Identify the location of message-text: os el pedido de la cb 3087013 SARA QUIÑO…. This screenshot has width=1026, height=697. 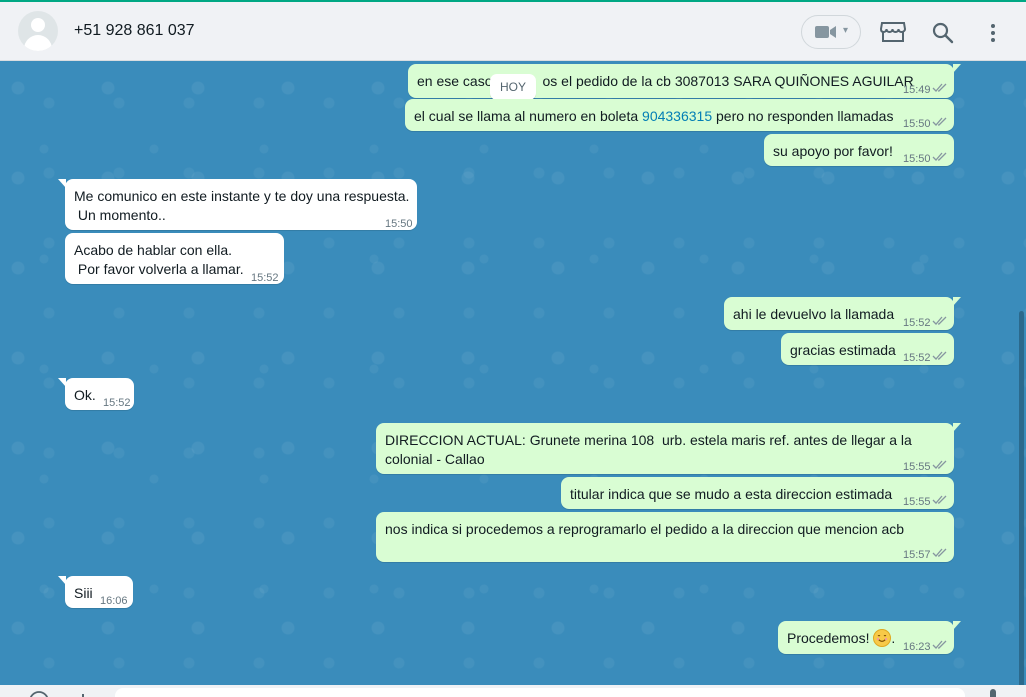
(728, 81).